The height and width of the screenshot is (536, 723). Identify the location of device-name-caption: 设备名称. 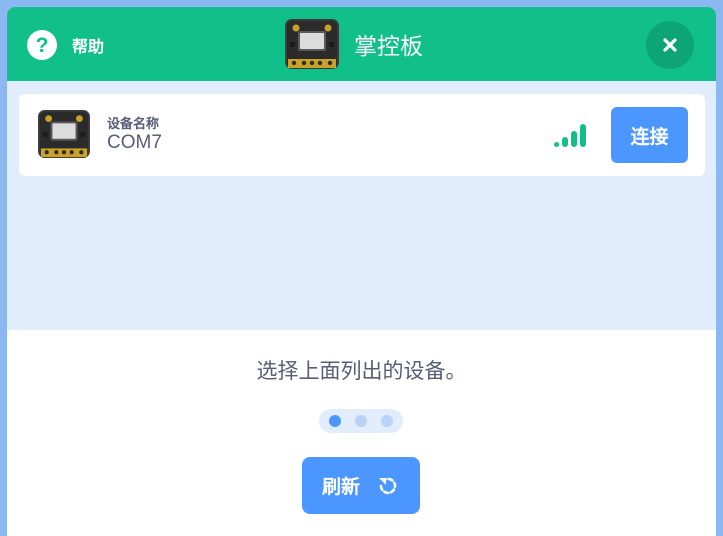
(133, 123).